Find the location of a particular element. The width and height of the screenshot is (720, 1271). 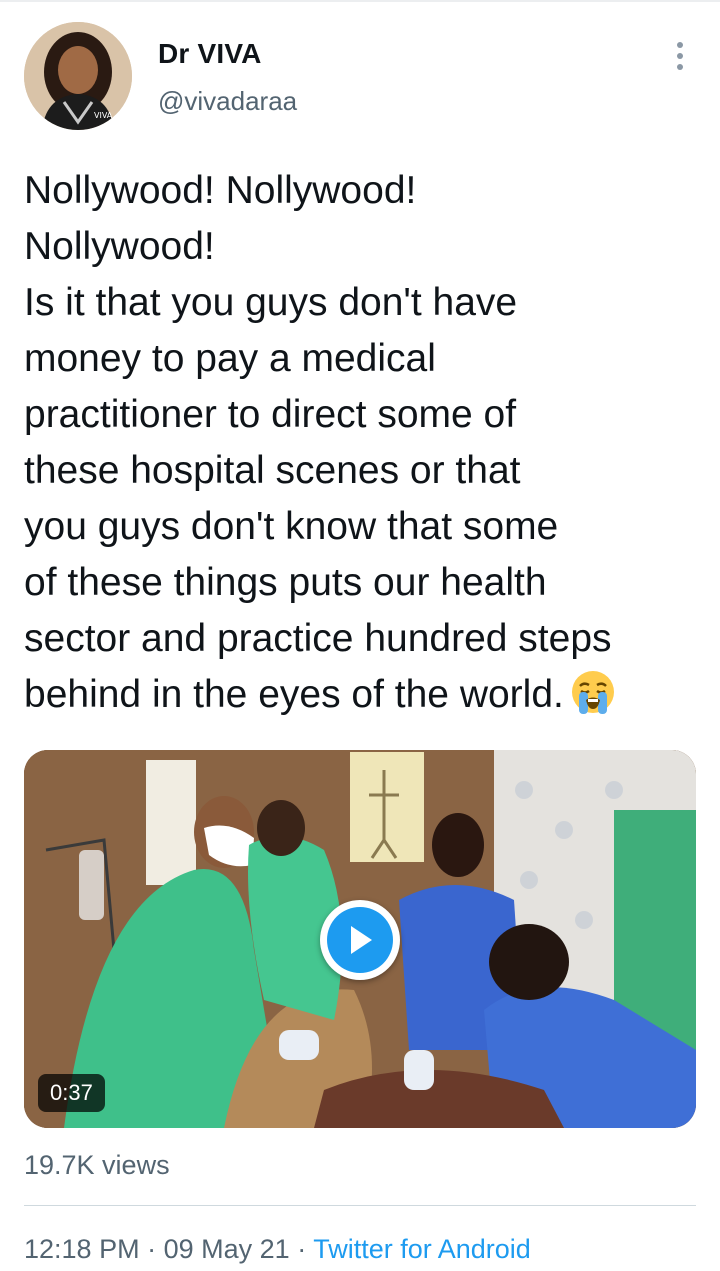

play-button-inner is located at coordinates (360, 940).